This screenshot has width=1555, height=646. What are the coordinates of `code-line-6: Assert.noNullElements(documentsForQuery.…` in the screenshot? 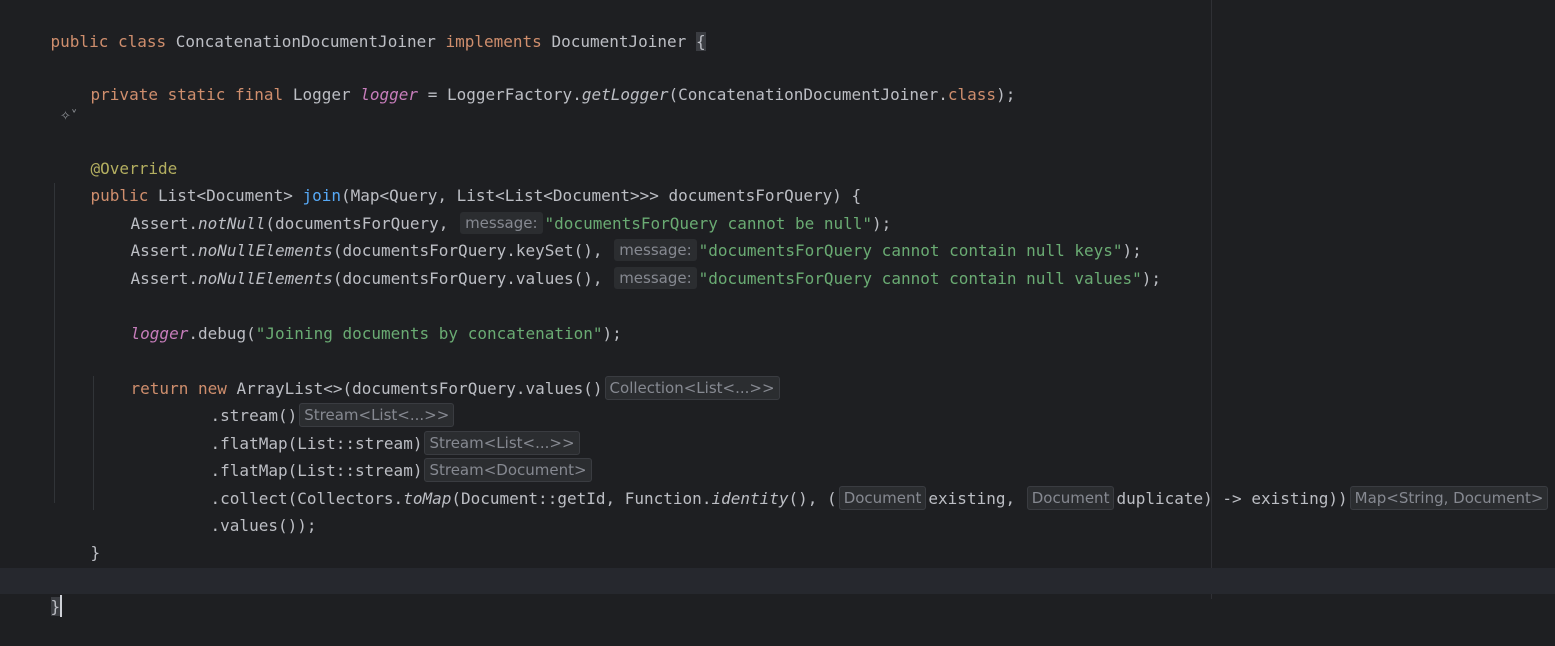 It's located at (617, 236).